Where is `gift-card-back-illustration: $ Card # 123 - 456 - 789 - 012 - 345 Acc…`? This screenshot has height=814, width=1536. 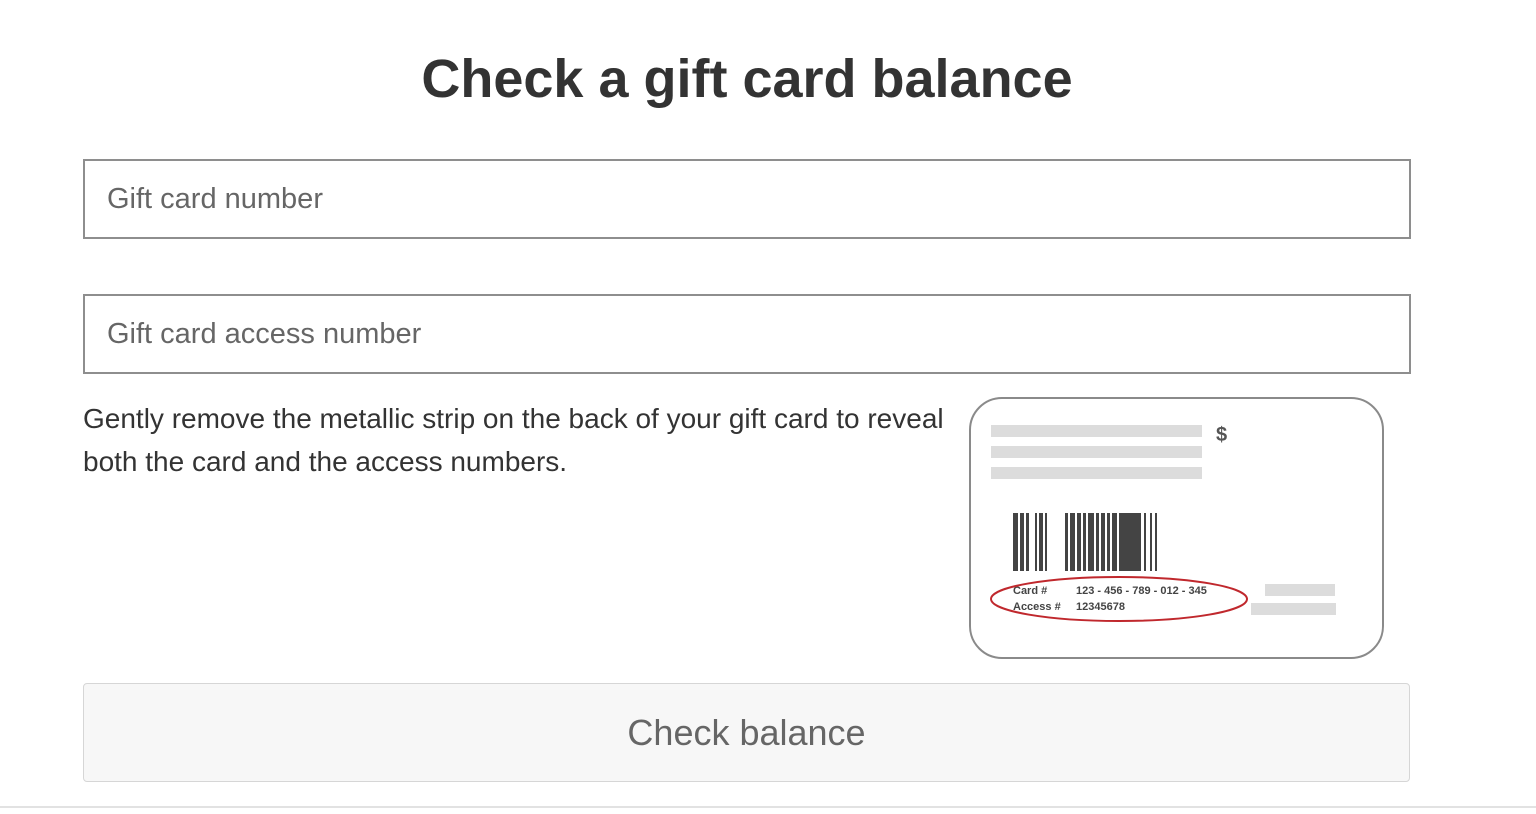
gift-card-back-illustration: $ Card # 123 - 456 - 789 - 012 - 345 Acc… is located at coordinates (1176, 528).